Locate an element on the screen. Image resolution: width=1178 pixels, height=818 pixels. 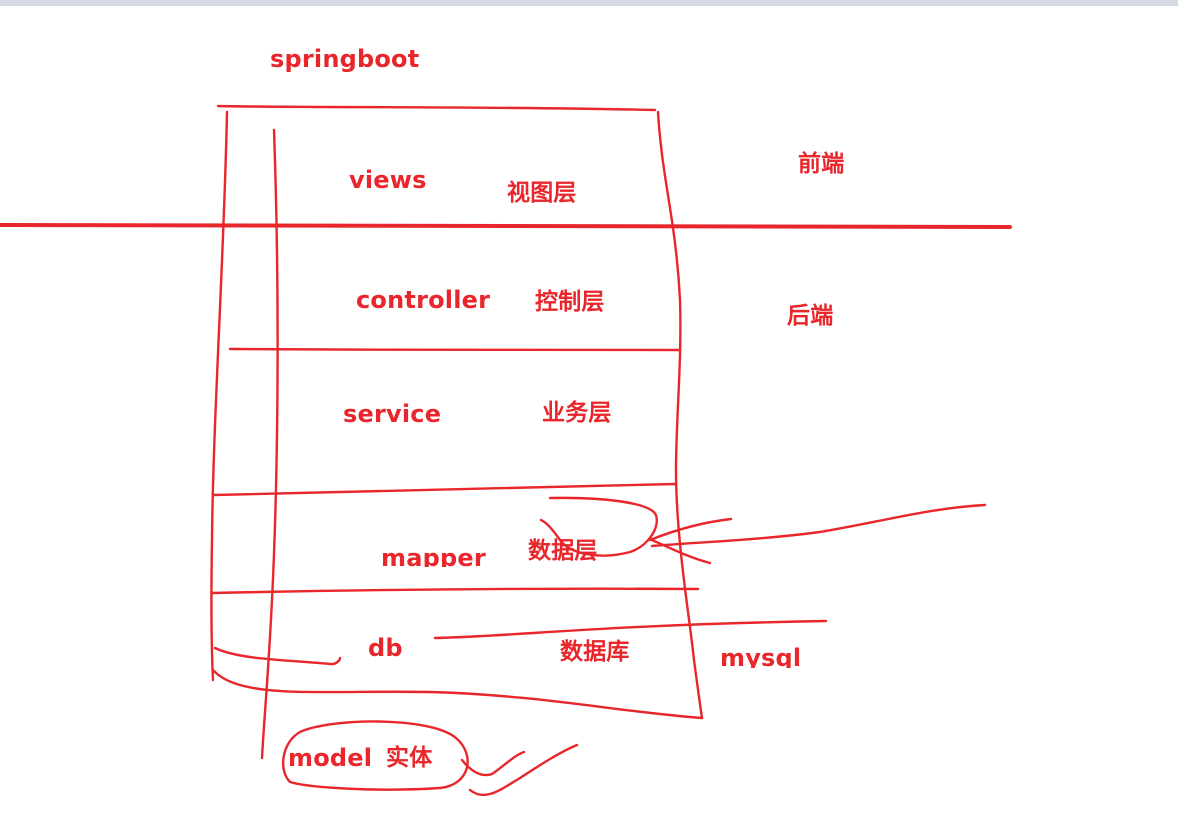
views-label: views is located at coordinates (388, 180).